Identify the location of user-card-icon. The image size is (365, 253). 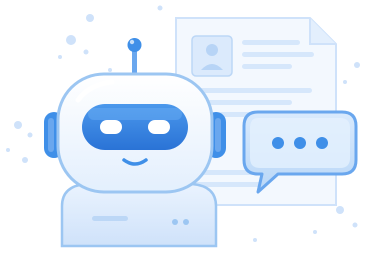
(212, 56).